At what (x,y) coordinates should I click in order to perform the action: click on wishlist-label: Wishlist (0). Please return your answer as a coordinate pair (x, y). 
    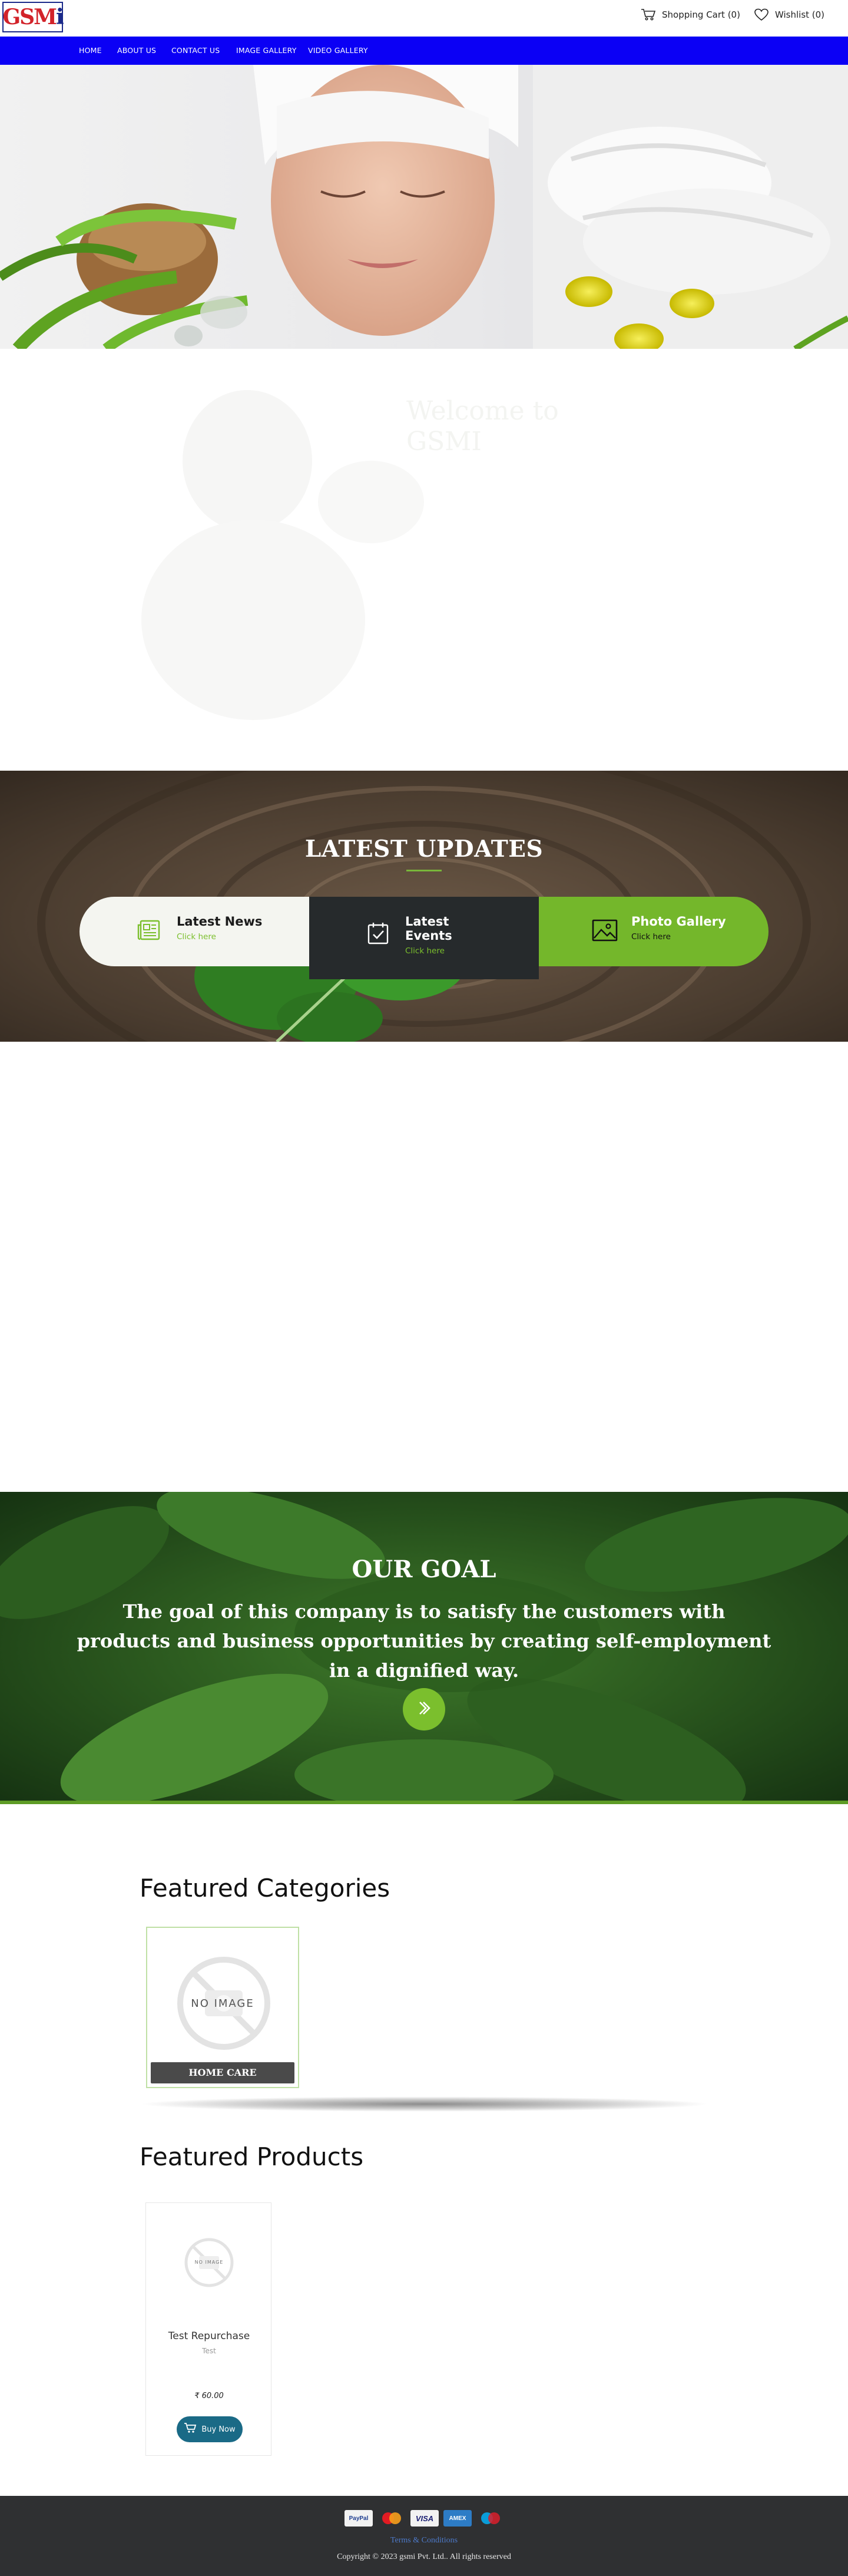
    Looking at the image, I should click on (800, 14).